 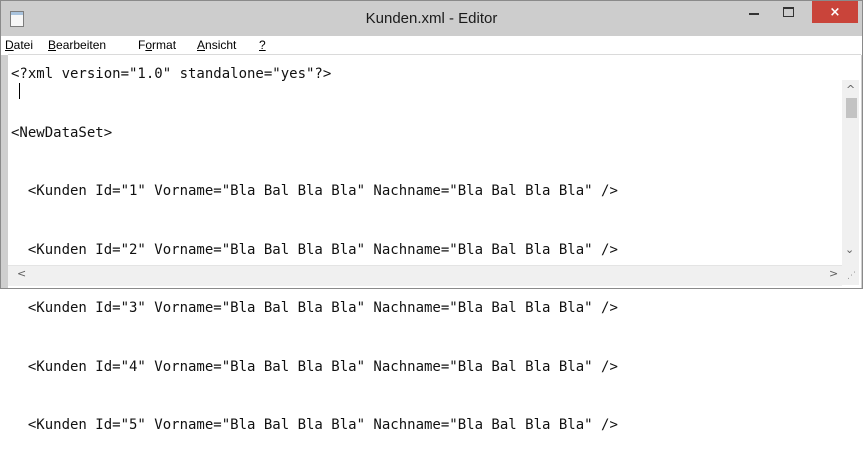 I want to click on scroll-right-icon: >, so click(x=833, y=274).